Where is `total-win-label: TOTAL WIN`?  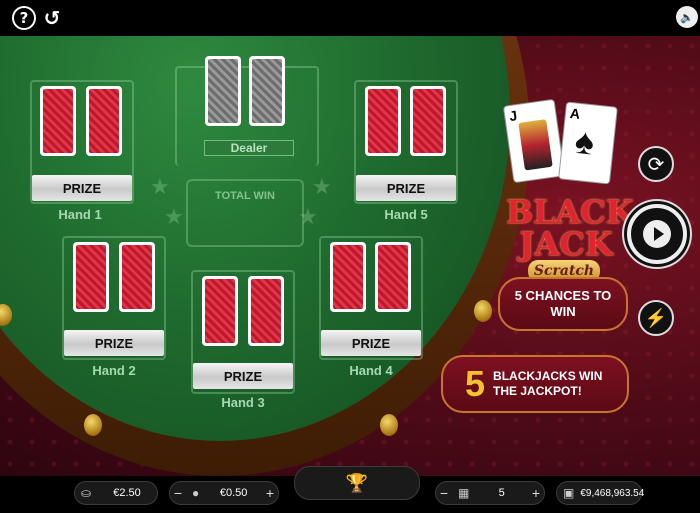 total-win-label: TOTAL WIN is located at coordinates (245, 196).